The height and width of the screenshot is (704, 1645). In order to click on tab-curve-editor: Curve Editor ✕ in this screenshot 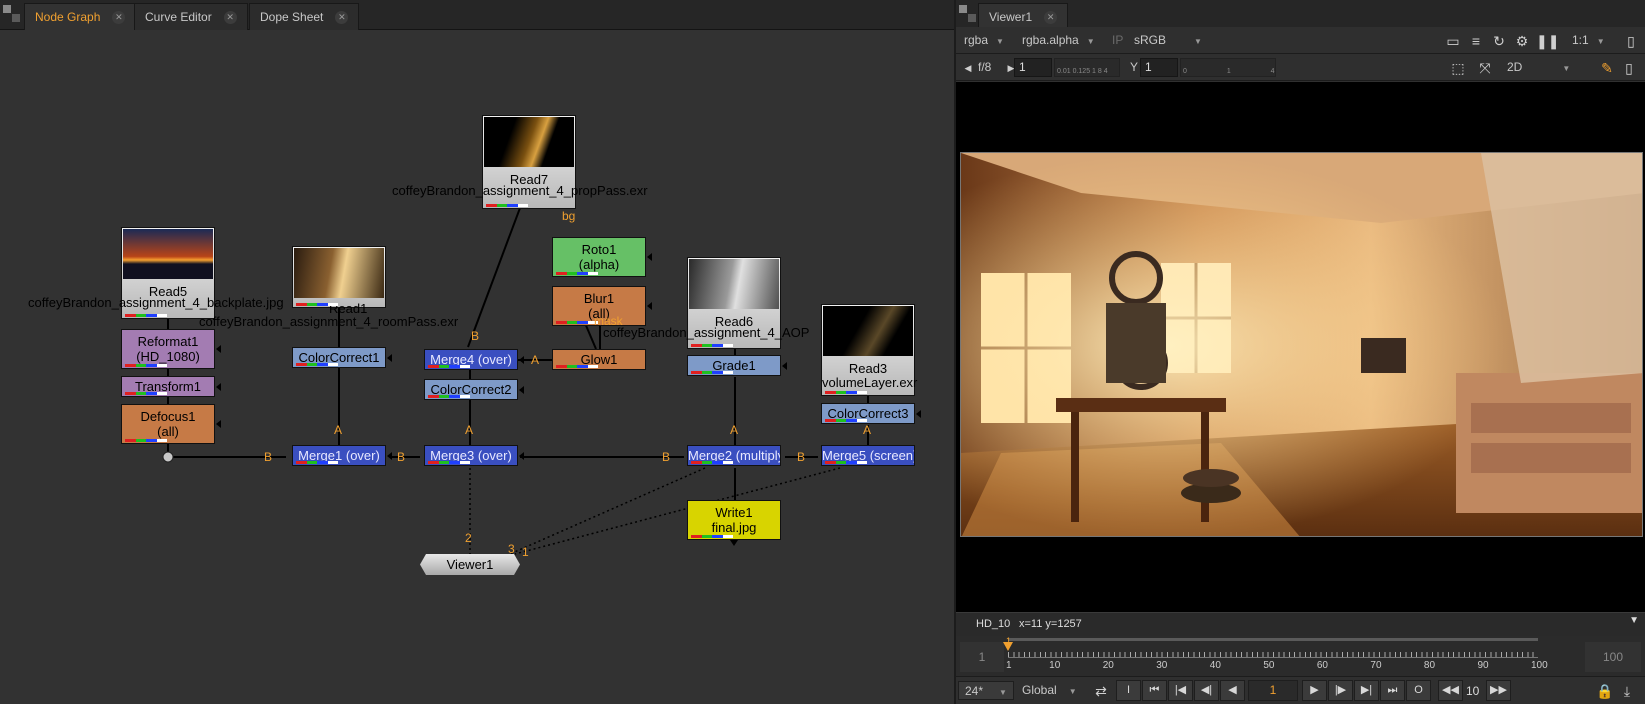, I will do `click(191, 16)`.